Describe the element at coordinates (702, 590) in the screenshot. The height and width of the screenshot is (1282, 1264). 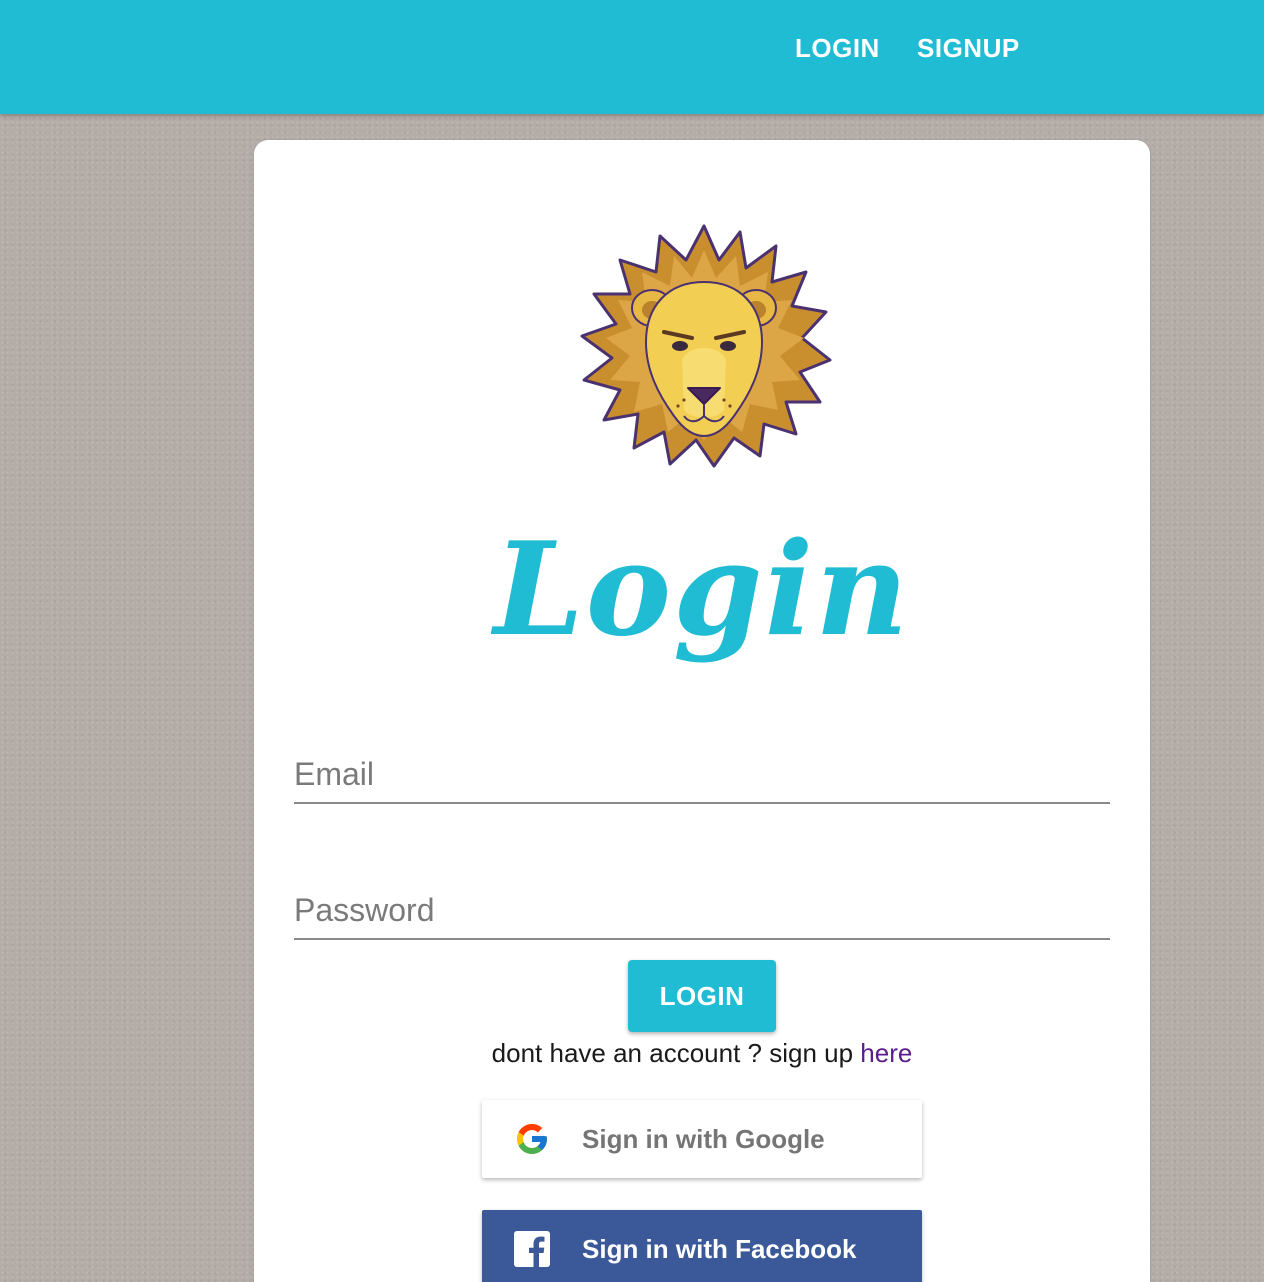
I see `page-title: Login` at that location.